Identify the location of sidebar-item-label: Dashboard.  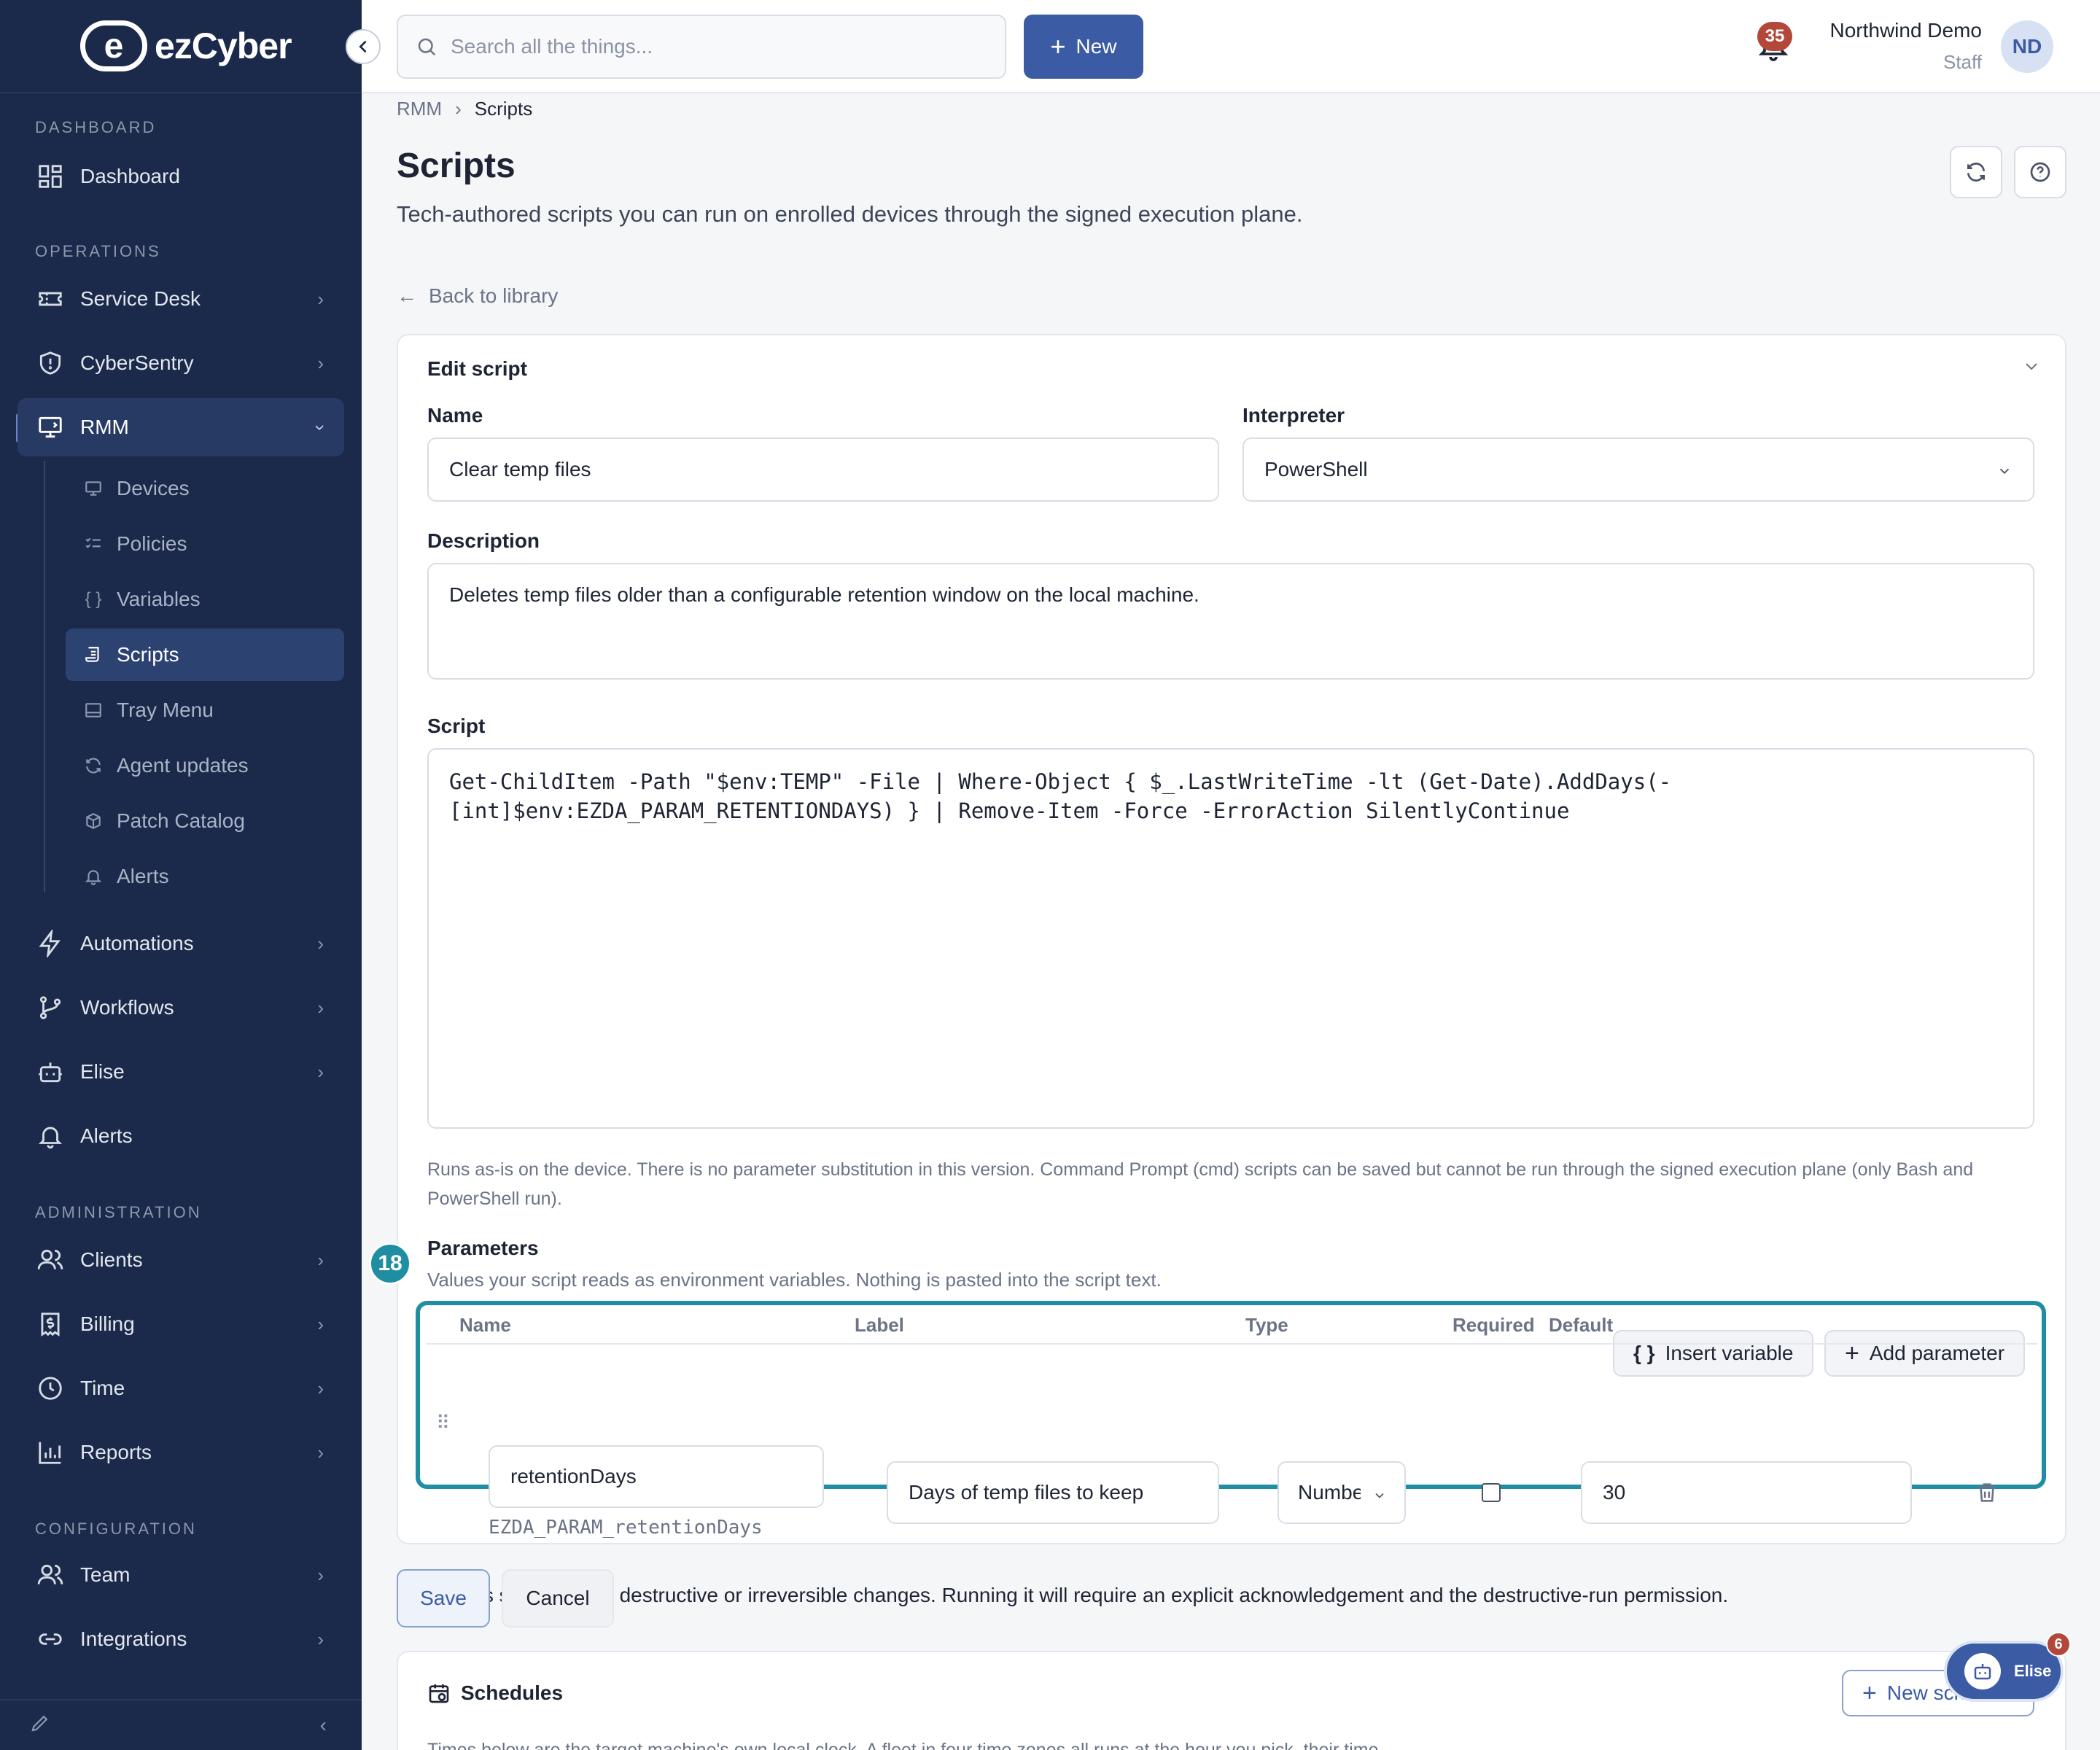
(130, 176).